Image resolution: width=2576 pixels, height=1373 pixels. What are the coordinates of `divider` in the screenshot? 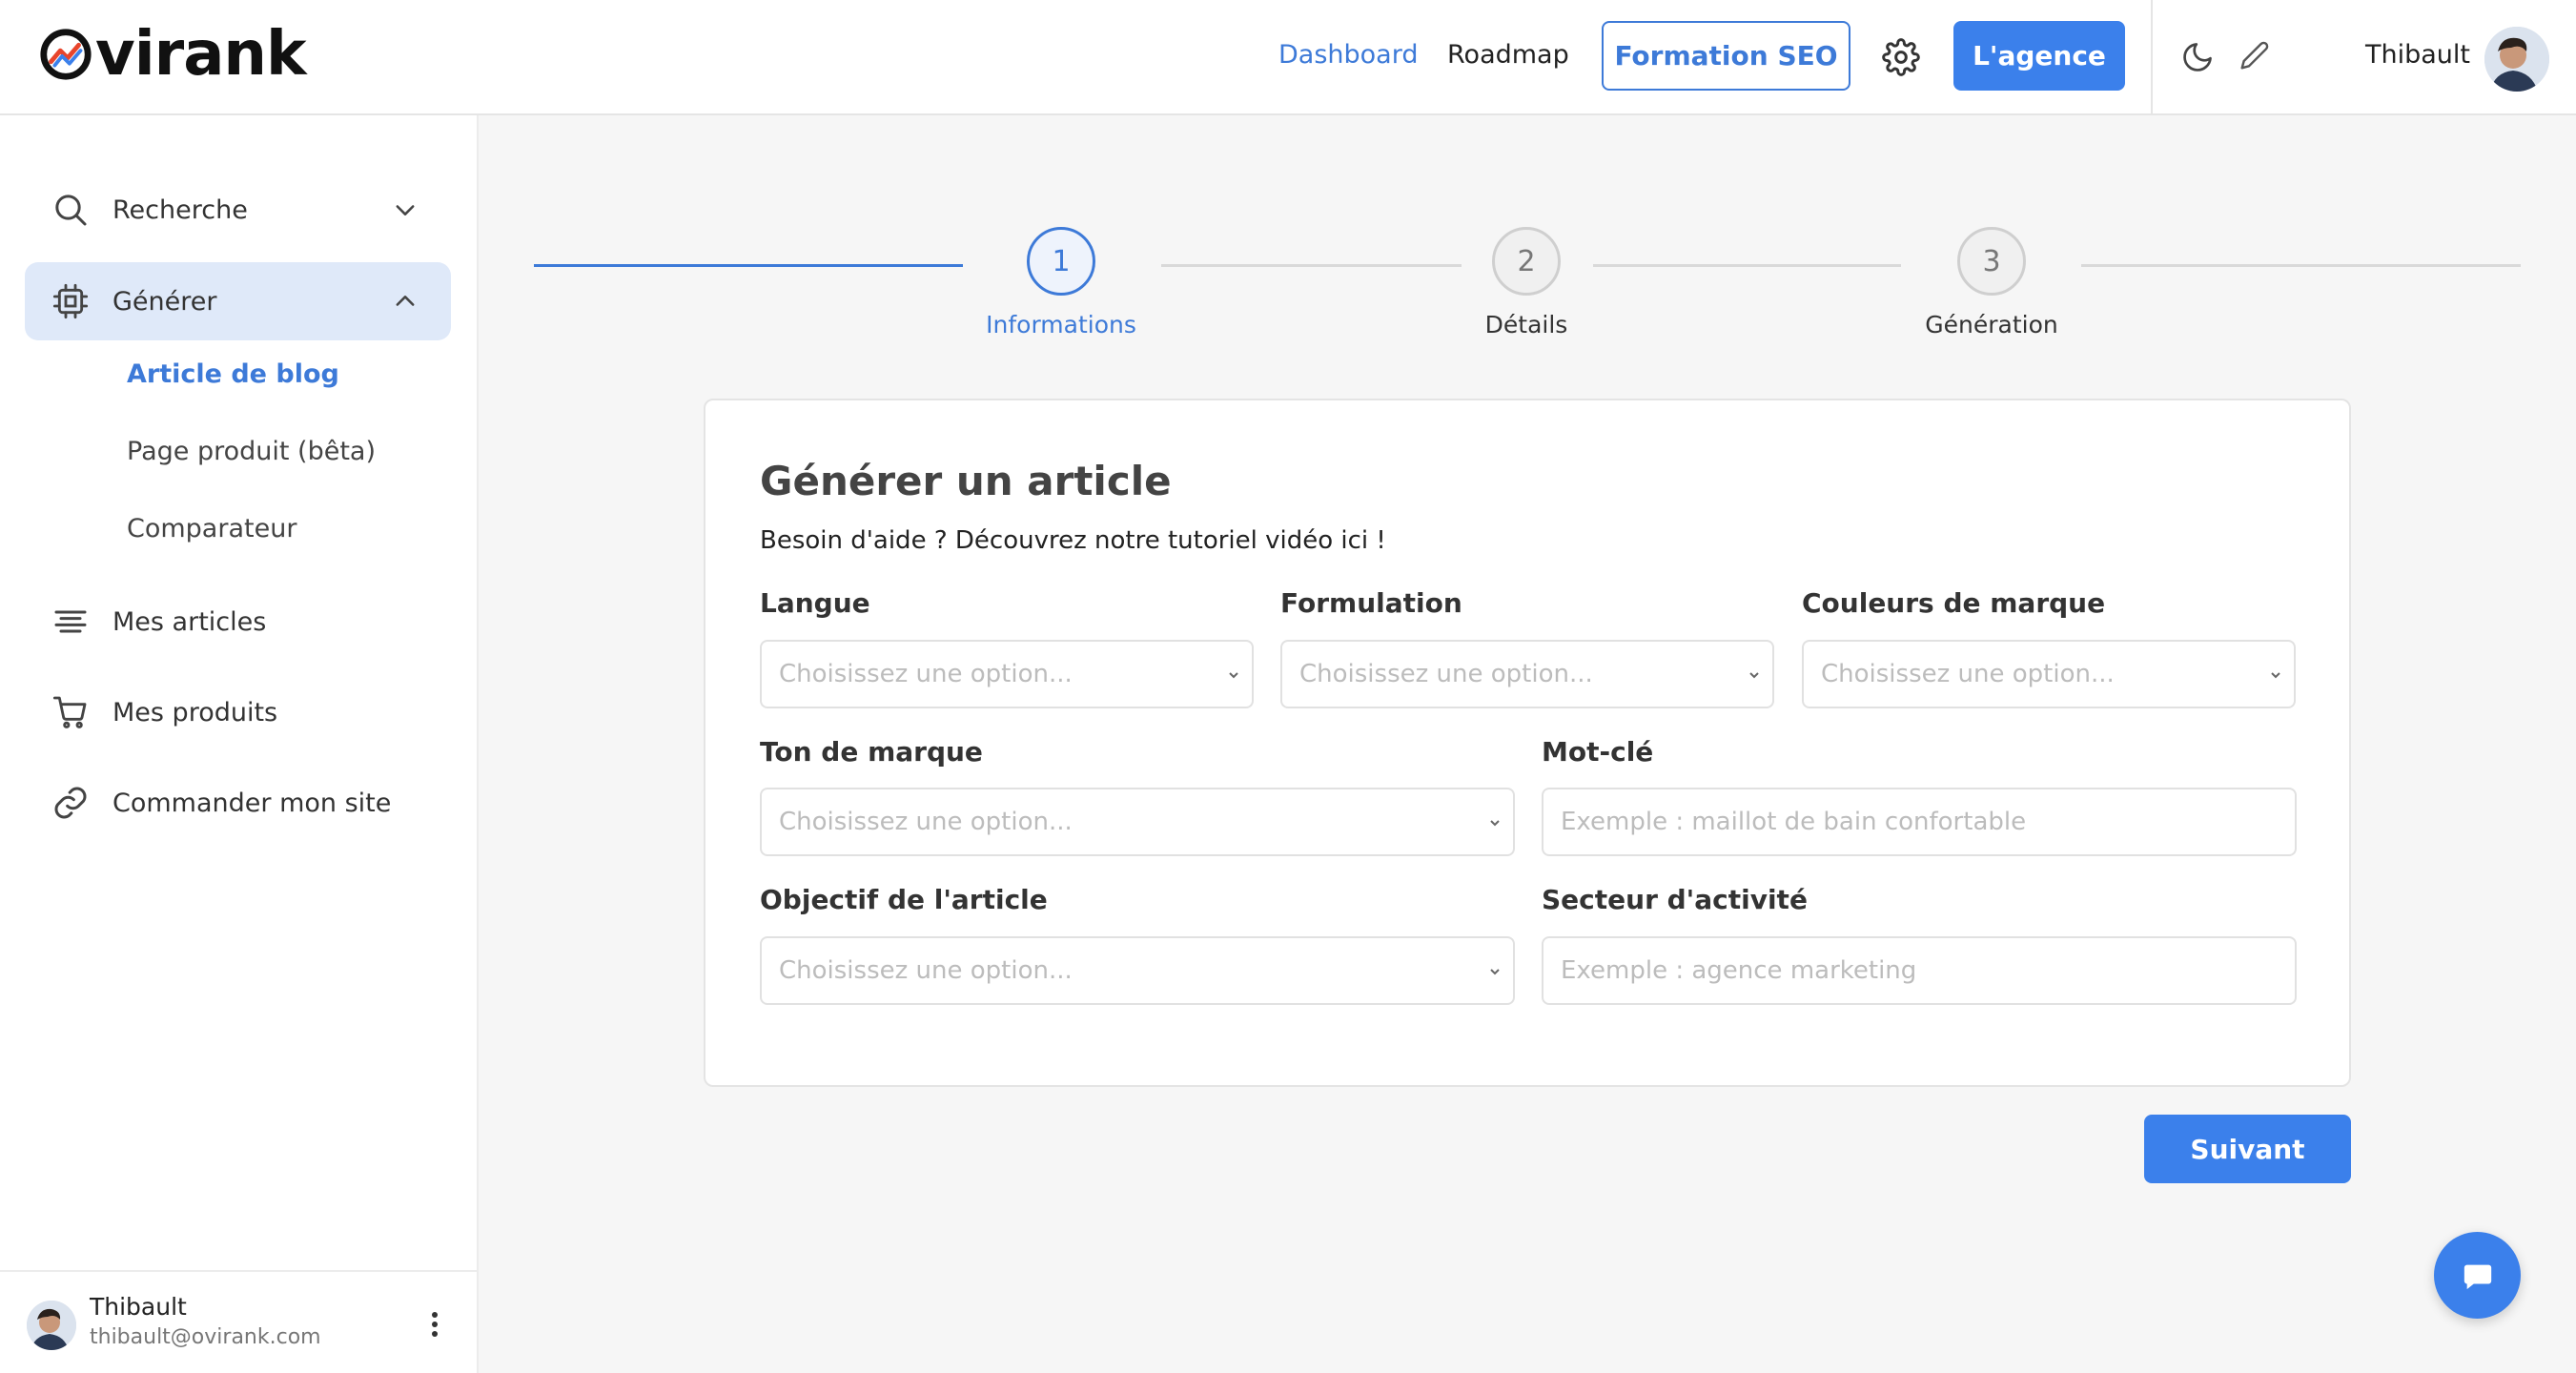 It's located at (2152, 58).